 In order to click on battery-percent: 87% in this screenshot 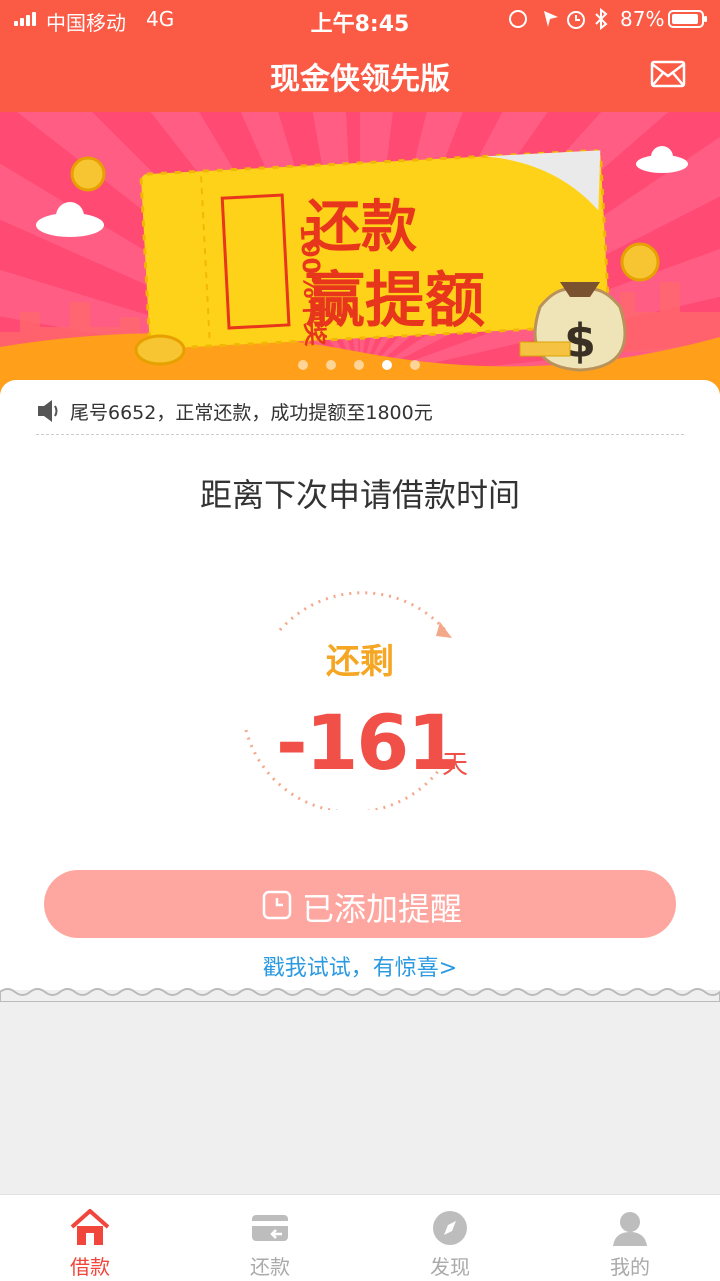, I will do `click(642, 19)`.